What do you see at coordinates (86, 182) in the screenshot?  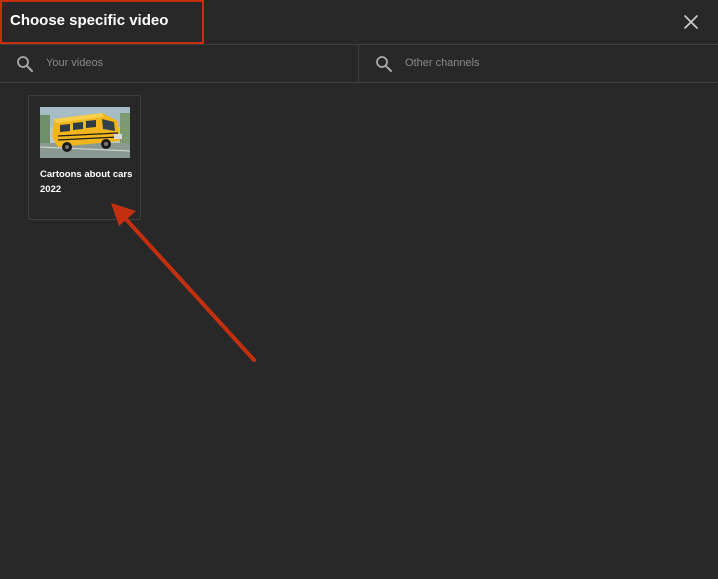 I see `video-title: Cartoons about cars 2022` at bounding box center [86, 182].